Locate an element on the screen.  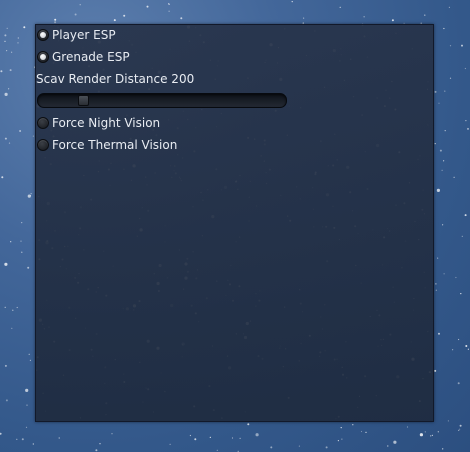
player-esp-toggle: Player ESP is located at coordinates (76, 35).